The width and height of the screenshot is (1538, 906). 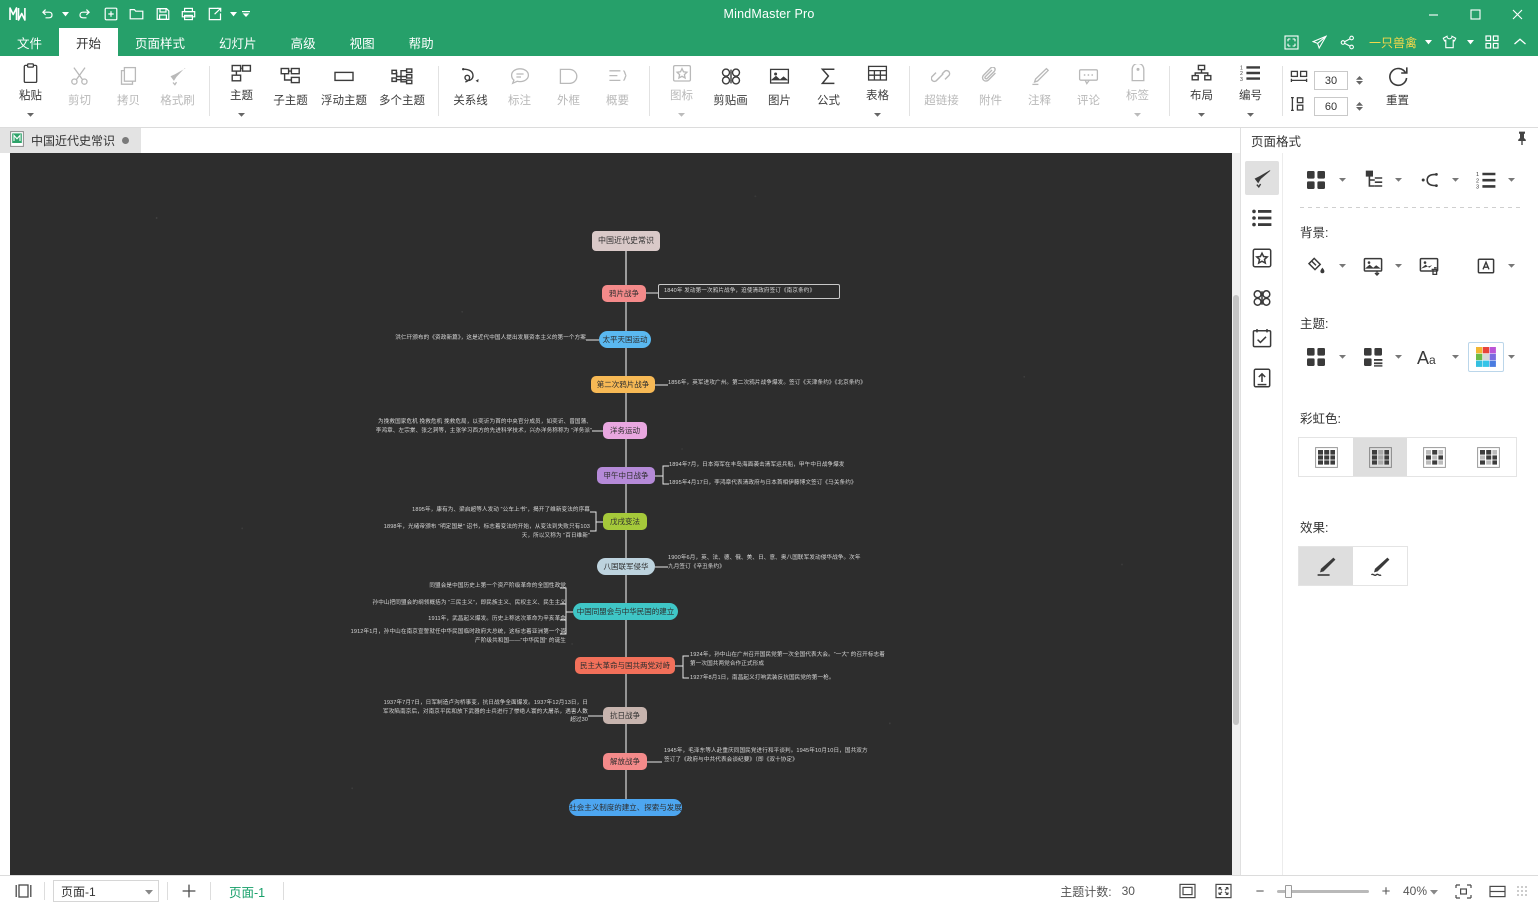 What do you see at coordinates (1261, 178) in the screenshot?
I see `rail-style-brush-icon` at bounding box center [1261, 178].